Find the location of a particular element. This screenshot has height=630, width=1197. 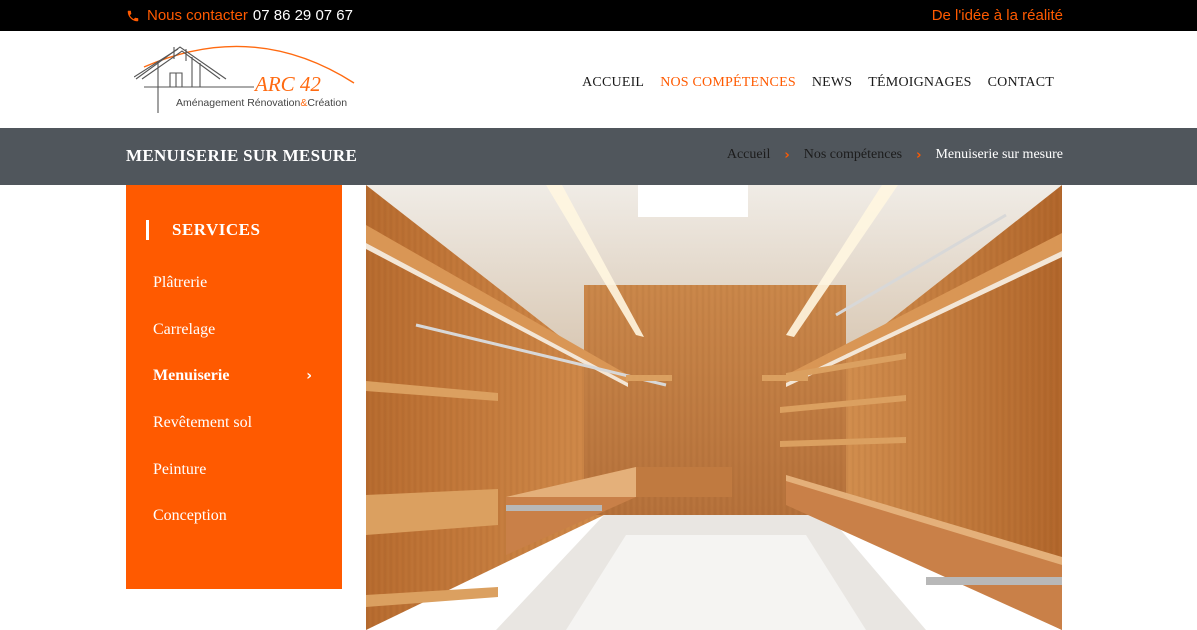

sidebar-heading-label: SERVICES is located at coordinates (216, 229).